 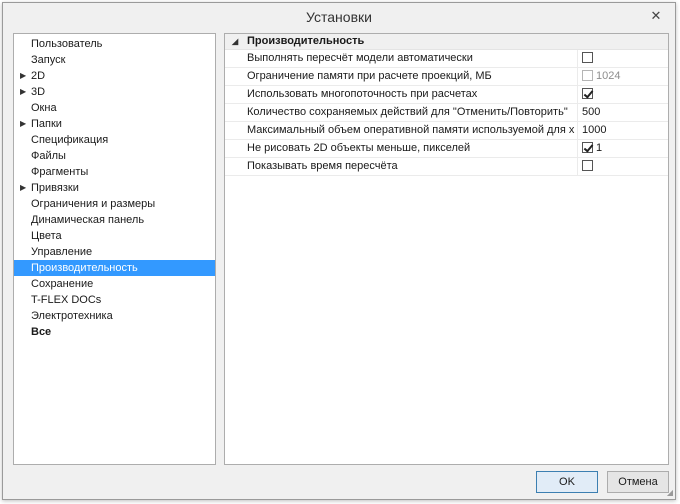 I want to click on tree-item: Динамическая панель, so click(x=114, y=220).